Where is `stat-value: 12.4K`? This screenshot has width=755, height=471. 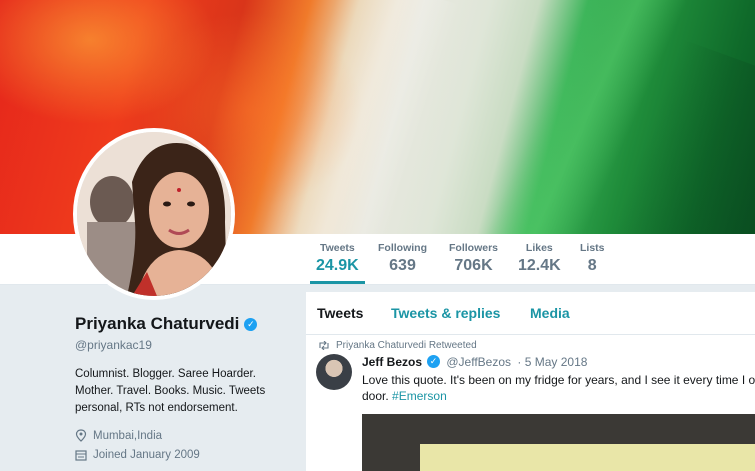 stat-value: 12.4K is located at coordinates (539, 265).